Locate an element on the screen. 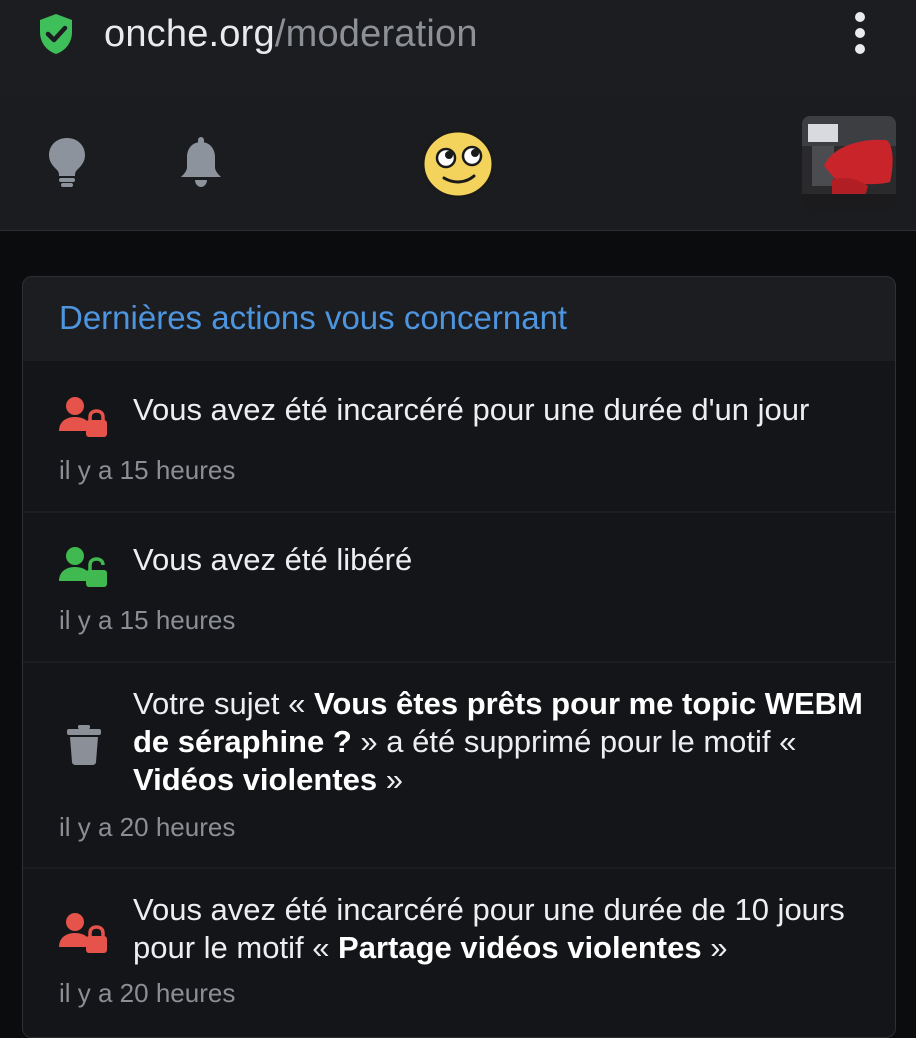 This screenshot has height=1038, width=916. browser-url-bar: onche.org/moderation is located at coordinates (458, 48).